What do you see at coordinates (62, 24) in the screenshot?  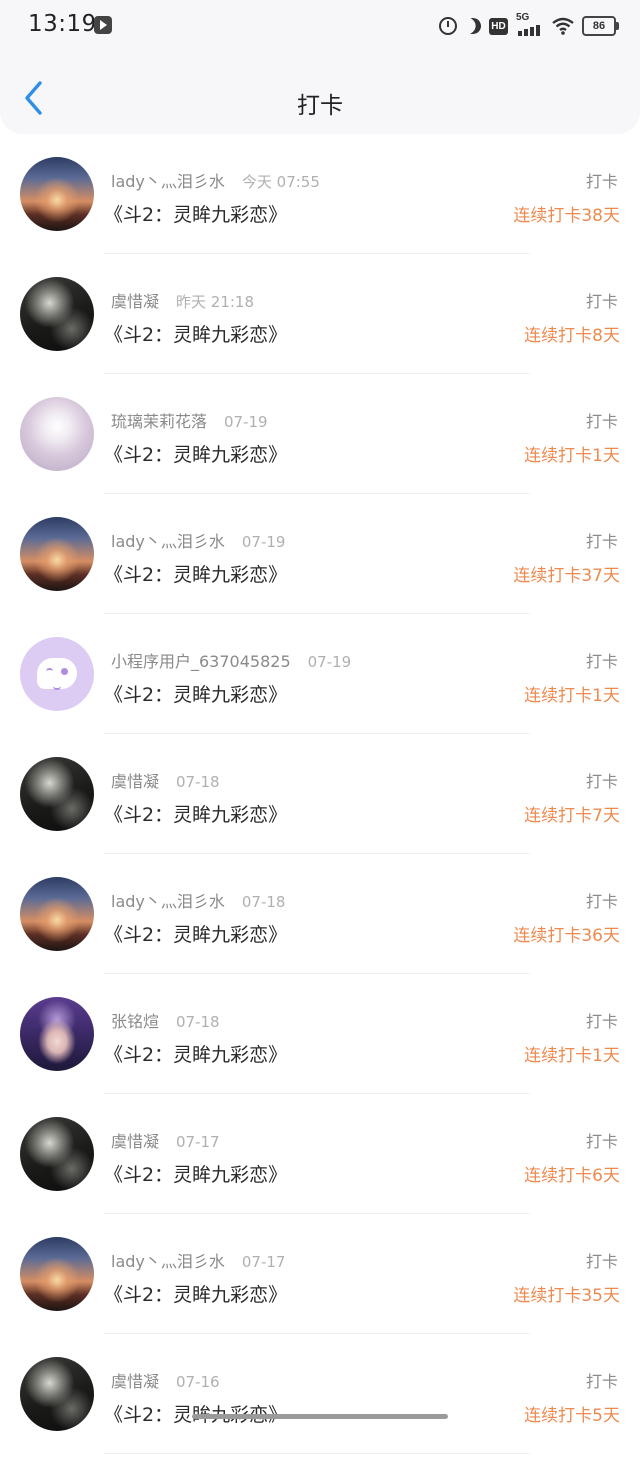 I see `status-time: 13:19` at bounding box center [62, 24].